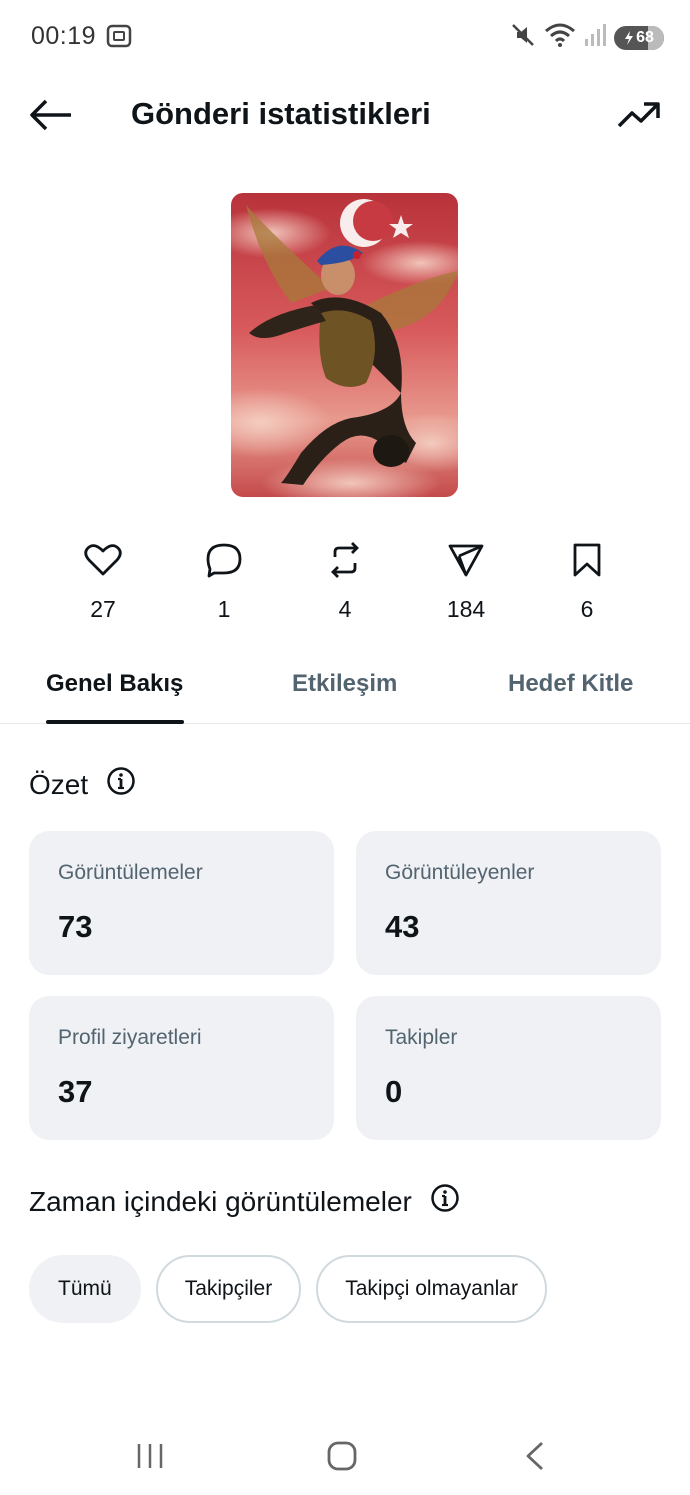  I want to click on heart-icon, so click(103, 560).